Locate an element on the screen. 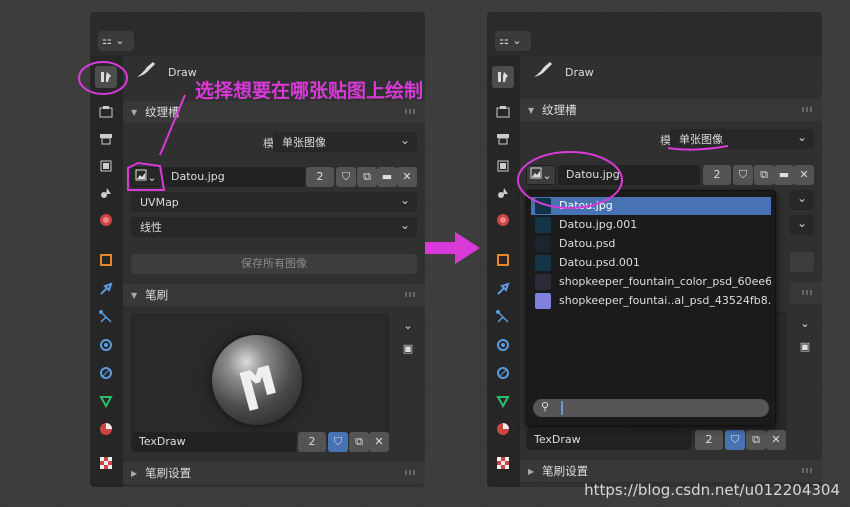  brush-users-count: 2 is located at coordinates (709, 440).